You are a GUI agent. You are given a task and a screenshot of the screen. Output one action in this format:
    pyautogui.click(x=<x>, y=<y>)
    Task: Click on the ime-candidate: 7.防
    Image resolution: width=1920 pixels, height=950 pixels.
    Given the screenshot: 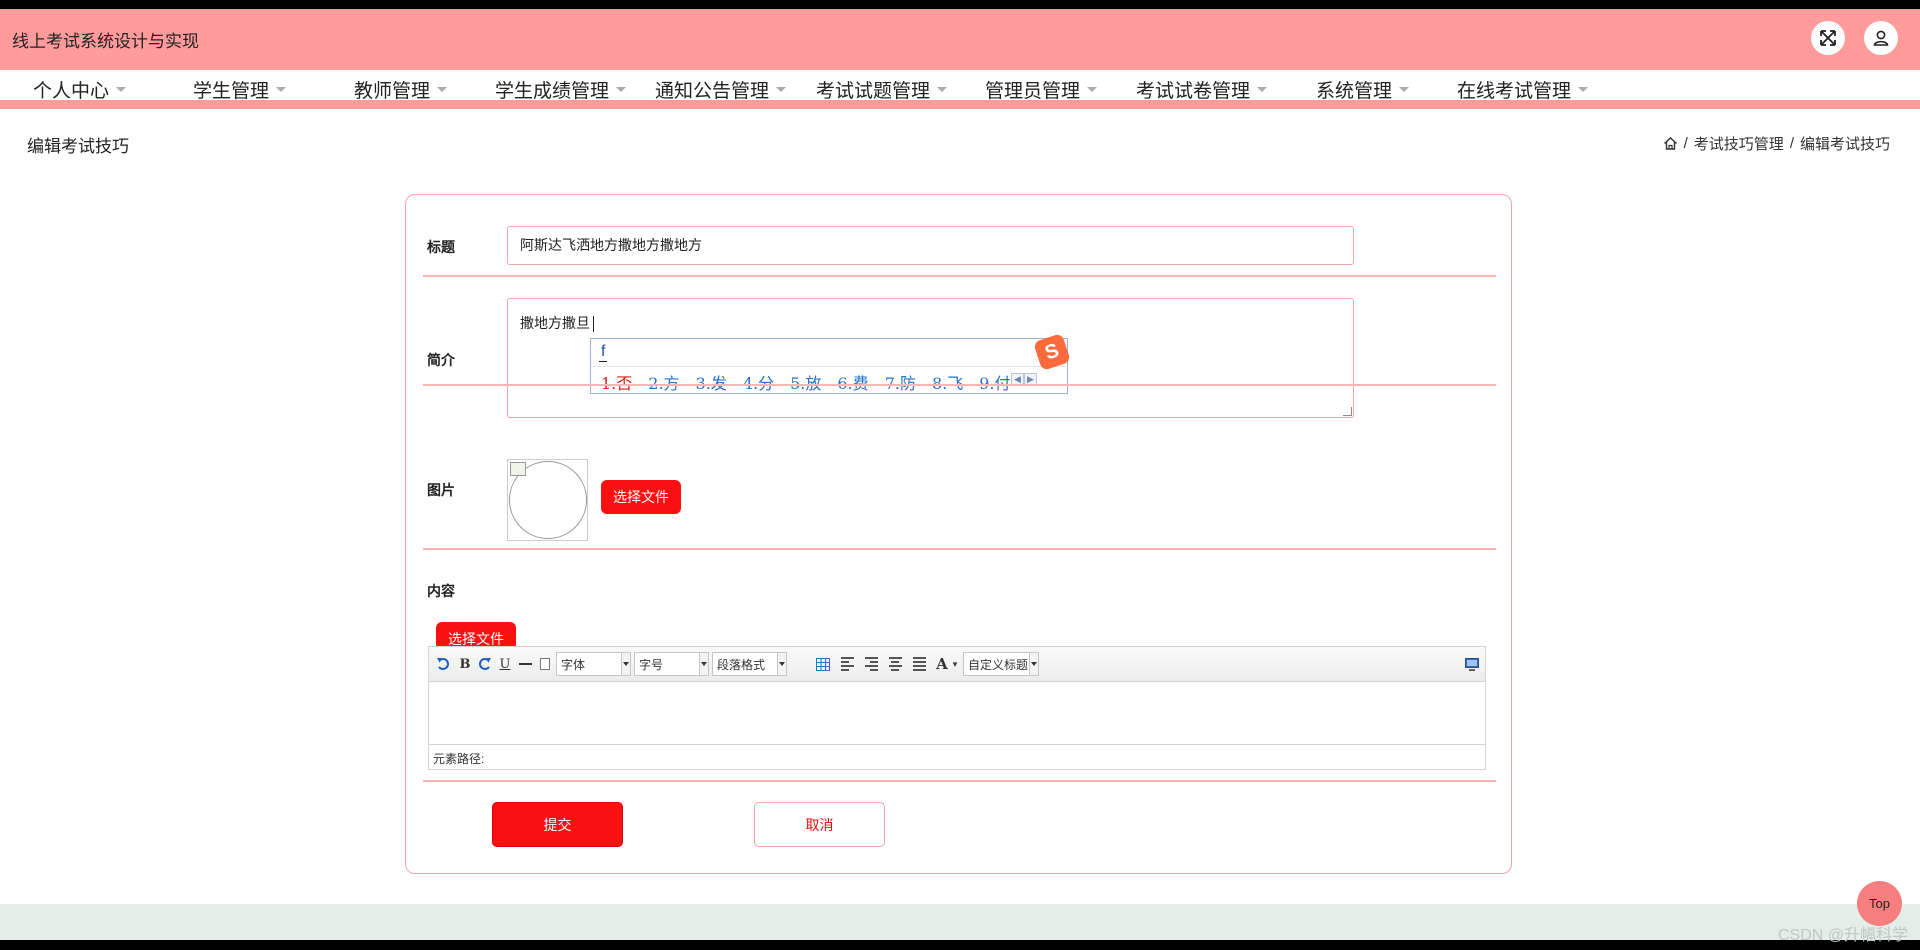 What is the action you would take?
    pyautogui.click(x=900, y=382)
    